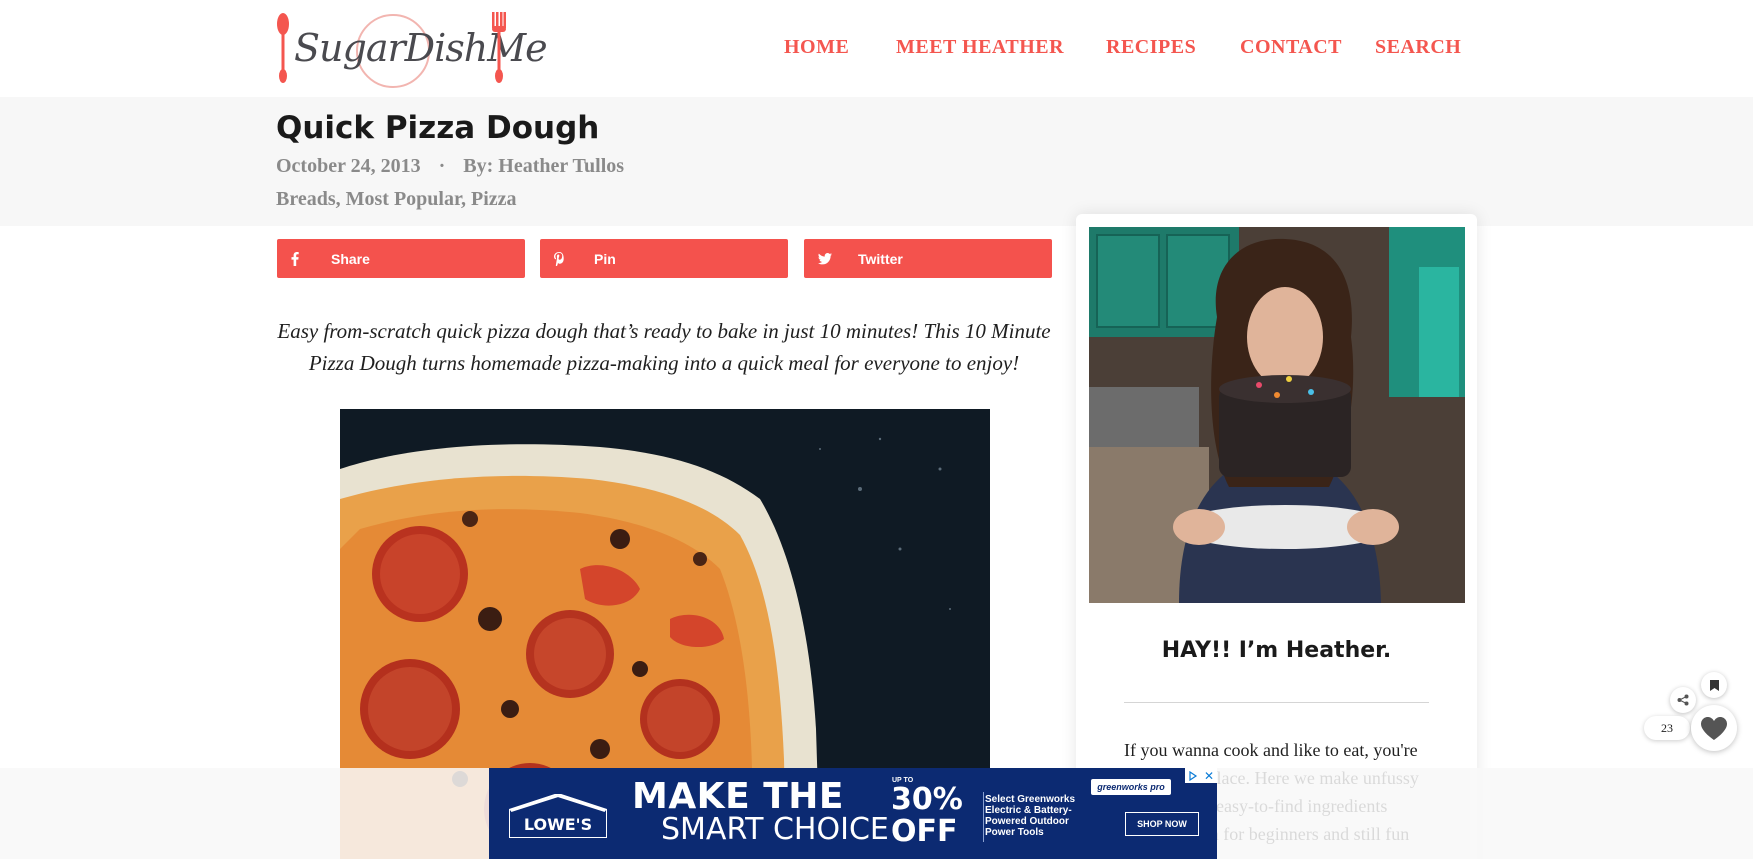 Image resolution: width=1753 pixels, height=859 pixels. I want to click on ad-off: OFF, so click(924, 831).